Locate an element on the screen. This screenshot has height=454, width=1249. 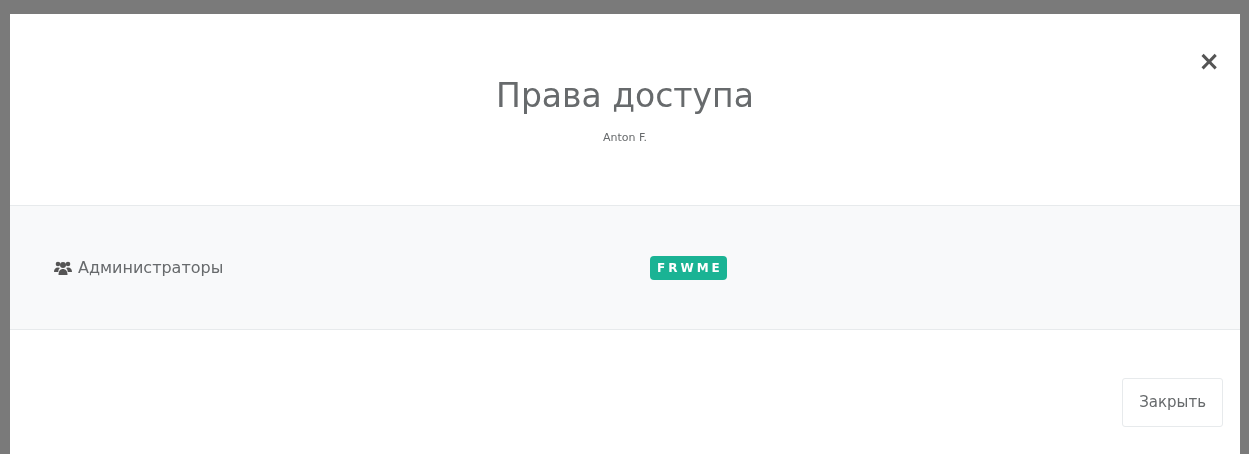
close-button: × is located at coordinates (1209, 61).